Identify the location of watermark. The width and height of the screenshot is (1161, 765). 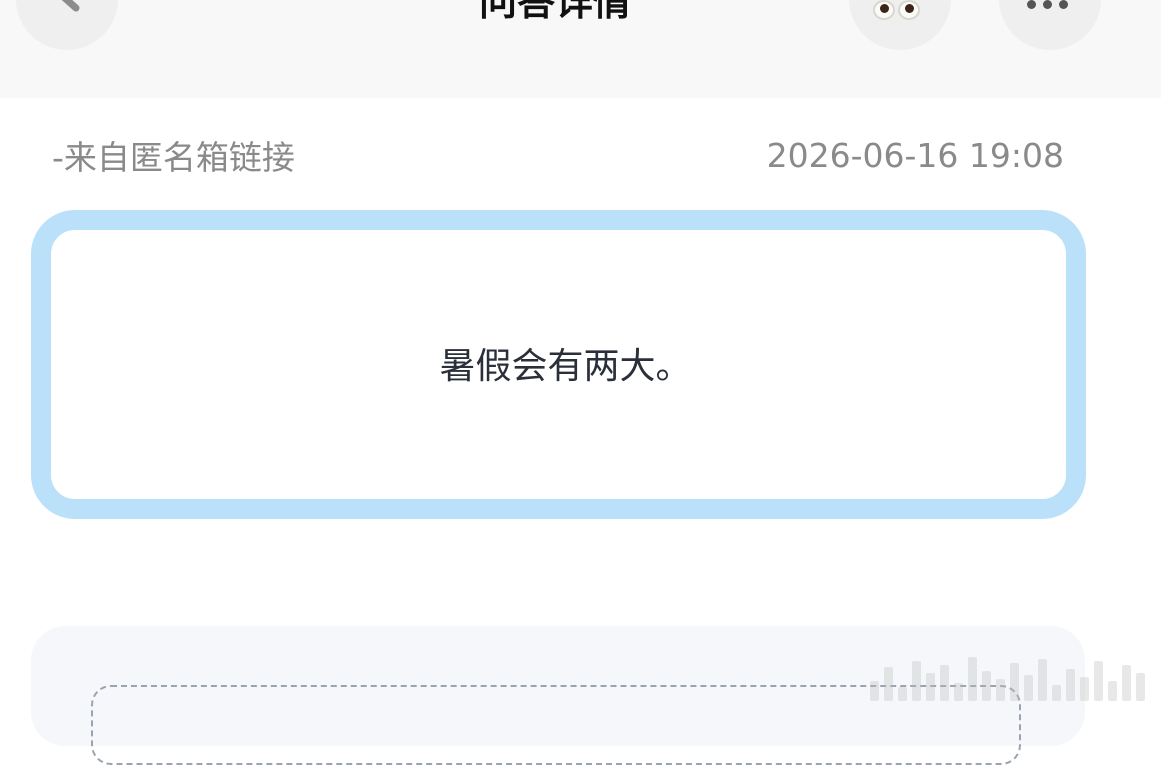
(1015, 676).